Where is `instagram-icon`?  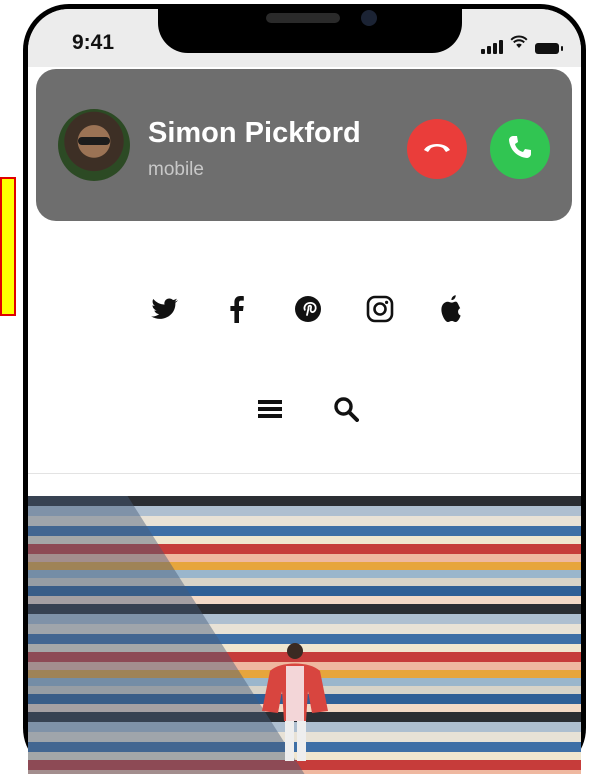 instagram-icon is located at coordinates (380, 309).